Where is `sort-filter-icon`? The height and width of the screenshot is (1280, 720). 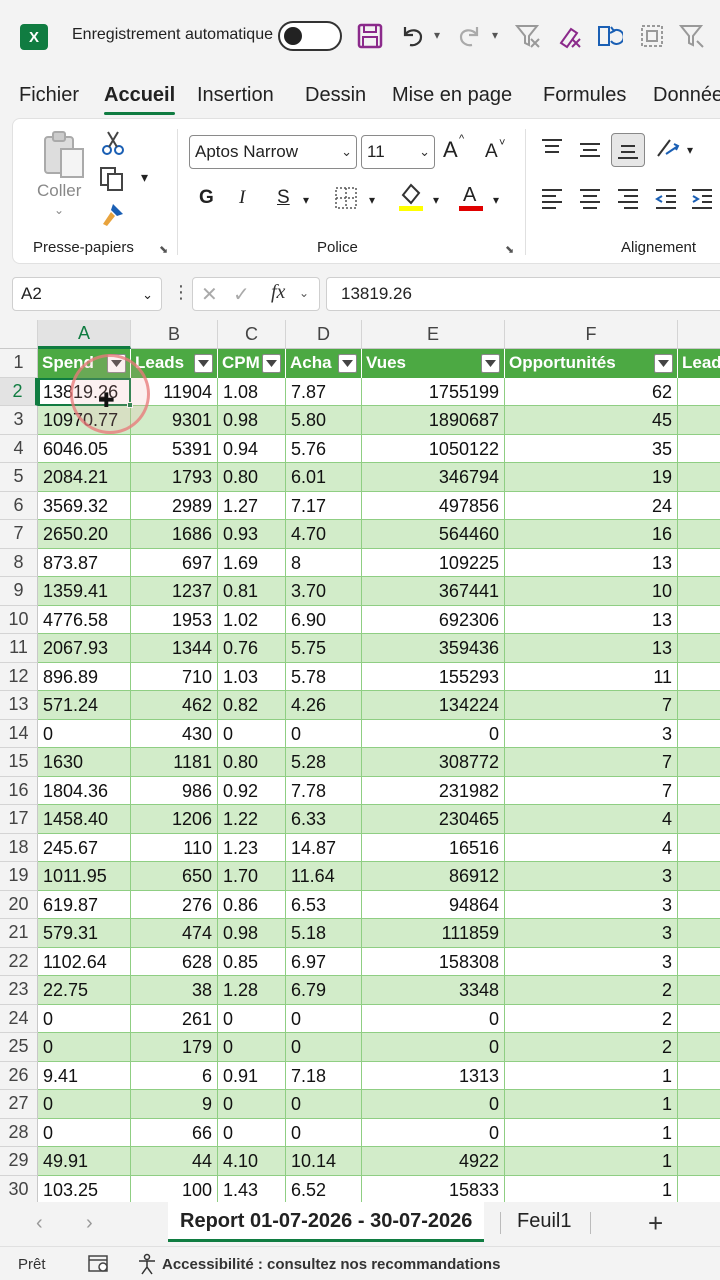 sort-filter-icon is located at coordinates (692, 36).